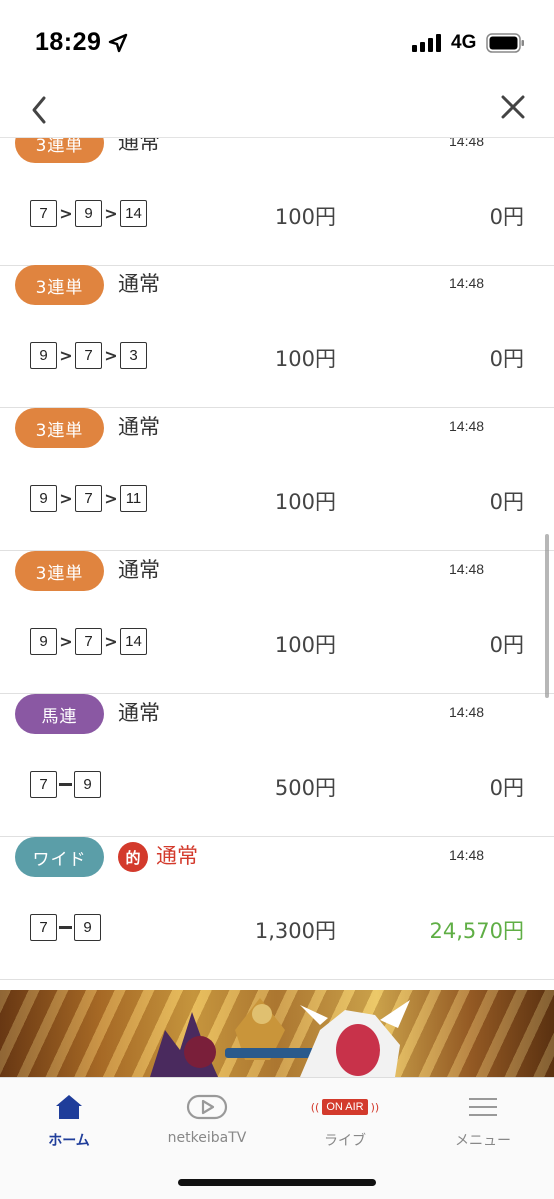  Describe the element at coordinates (207, 1138) in the screenshot. I see `tab-netkeibatv-label: netkeibaTV` at that location.